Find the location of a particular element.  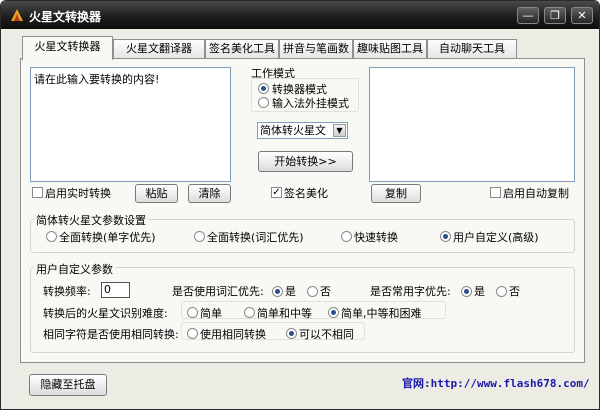

website-link: 官网:http://www.flash678.com/ is located at coordinates (496, 383).